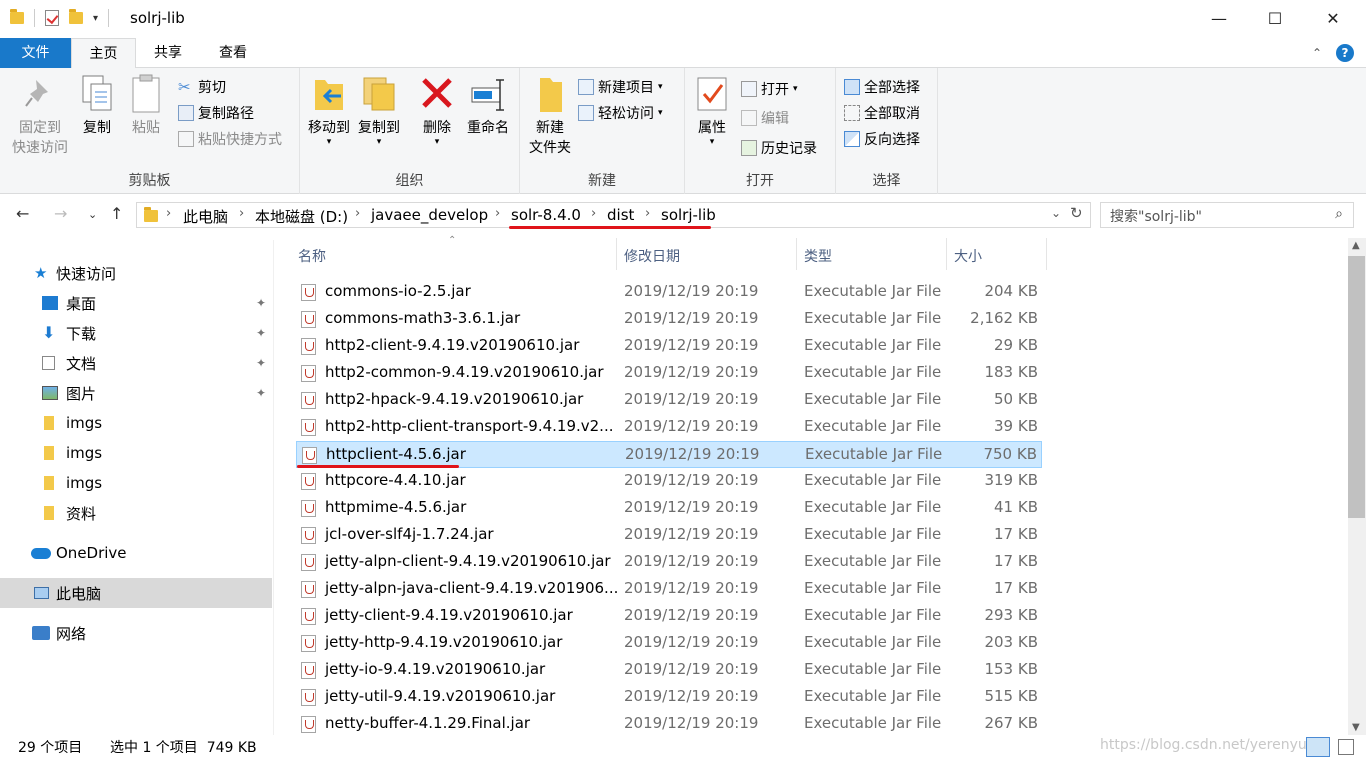  I want to click on breadcrumb-local-disk: 本地磁盘 (D:), so click(301, 216).